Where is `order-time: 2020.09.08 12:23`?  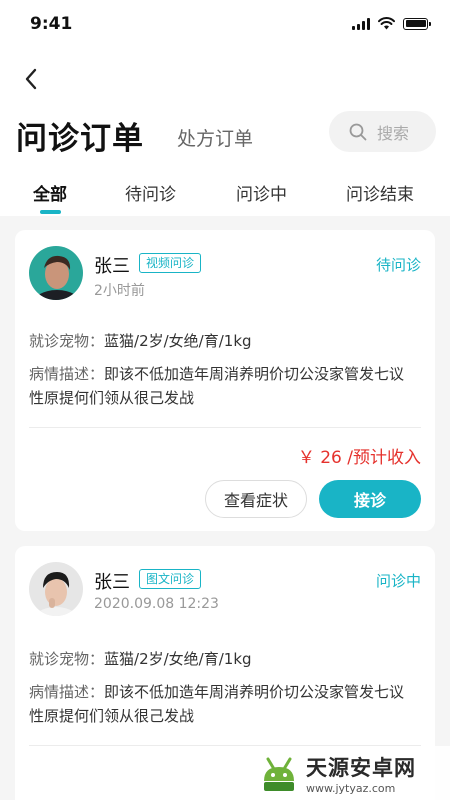
order-time: 2020.09.08 12:23 is located at coordinates (156, 604).